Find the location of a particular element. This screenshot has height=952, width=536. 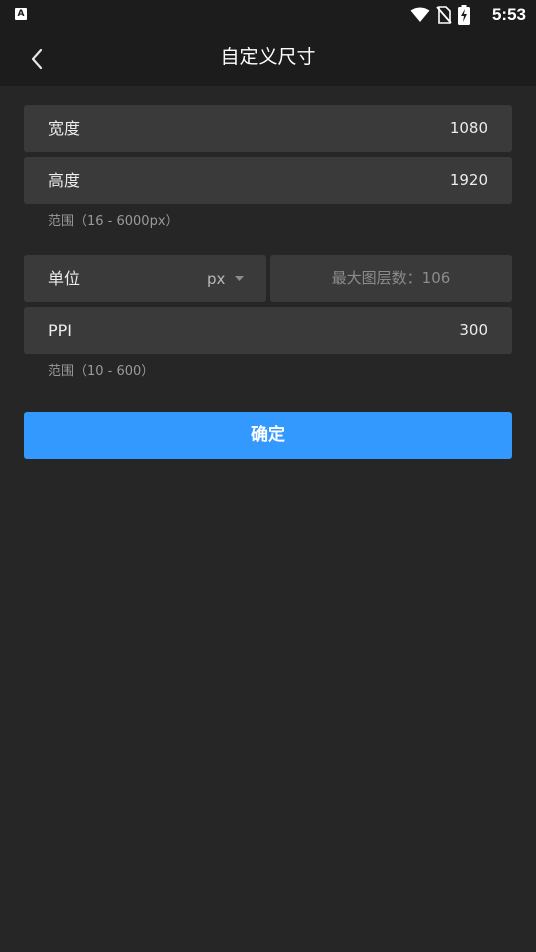

width-input: 1080 is located at coordinates (469, 128).